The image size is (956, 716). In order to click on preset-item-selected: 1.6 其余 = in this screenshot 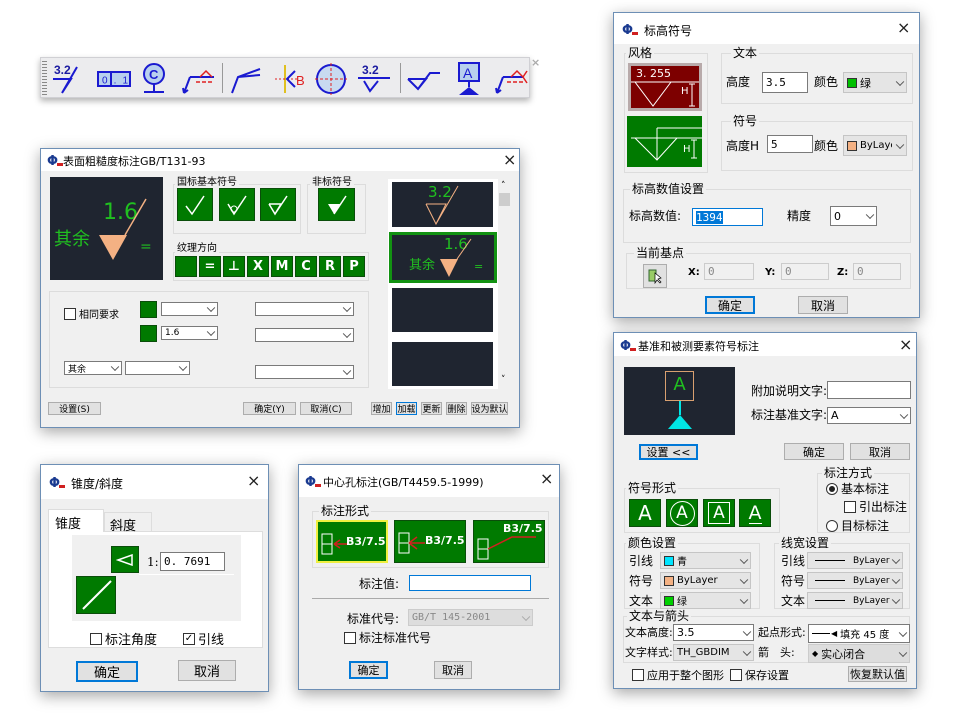, I will do `click(443, 257)`.